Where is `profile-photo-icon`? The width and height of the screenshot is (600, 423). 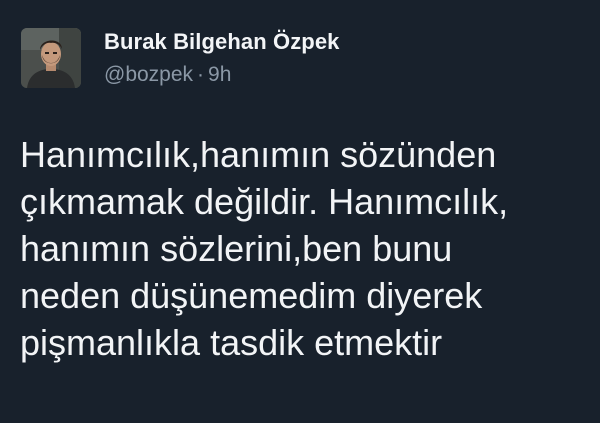 profile-photo-icon is located at coordinates (51, 58).